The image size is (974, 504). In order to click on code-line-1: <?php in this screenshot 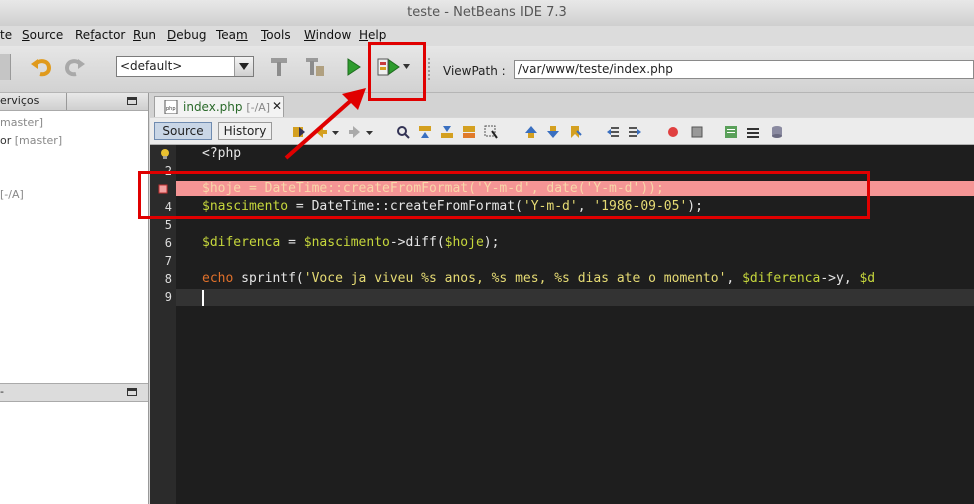, I will do `click(222, 153)`.